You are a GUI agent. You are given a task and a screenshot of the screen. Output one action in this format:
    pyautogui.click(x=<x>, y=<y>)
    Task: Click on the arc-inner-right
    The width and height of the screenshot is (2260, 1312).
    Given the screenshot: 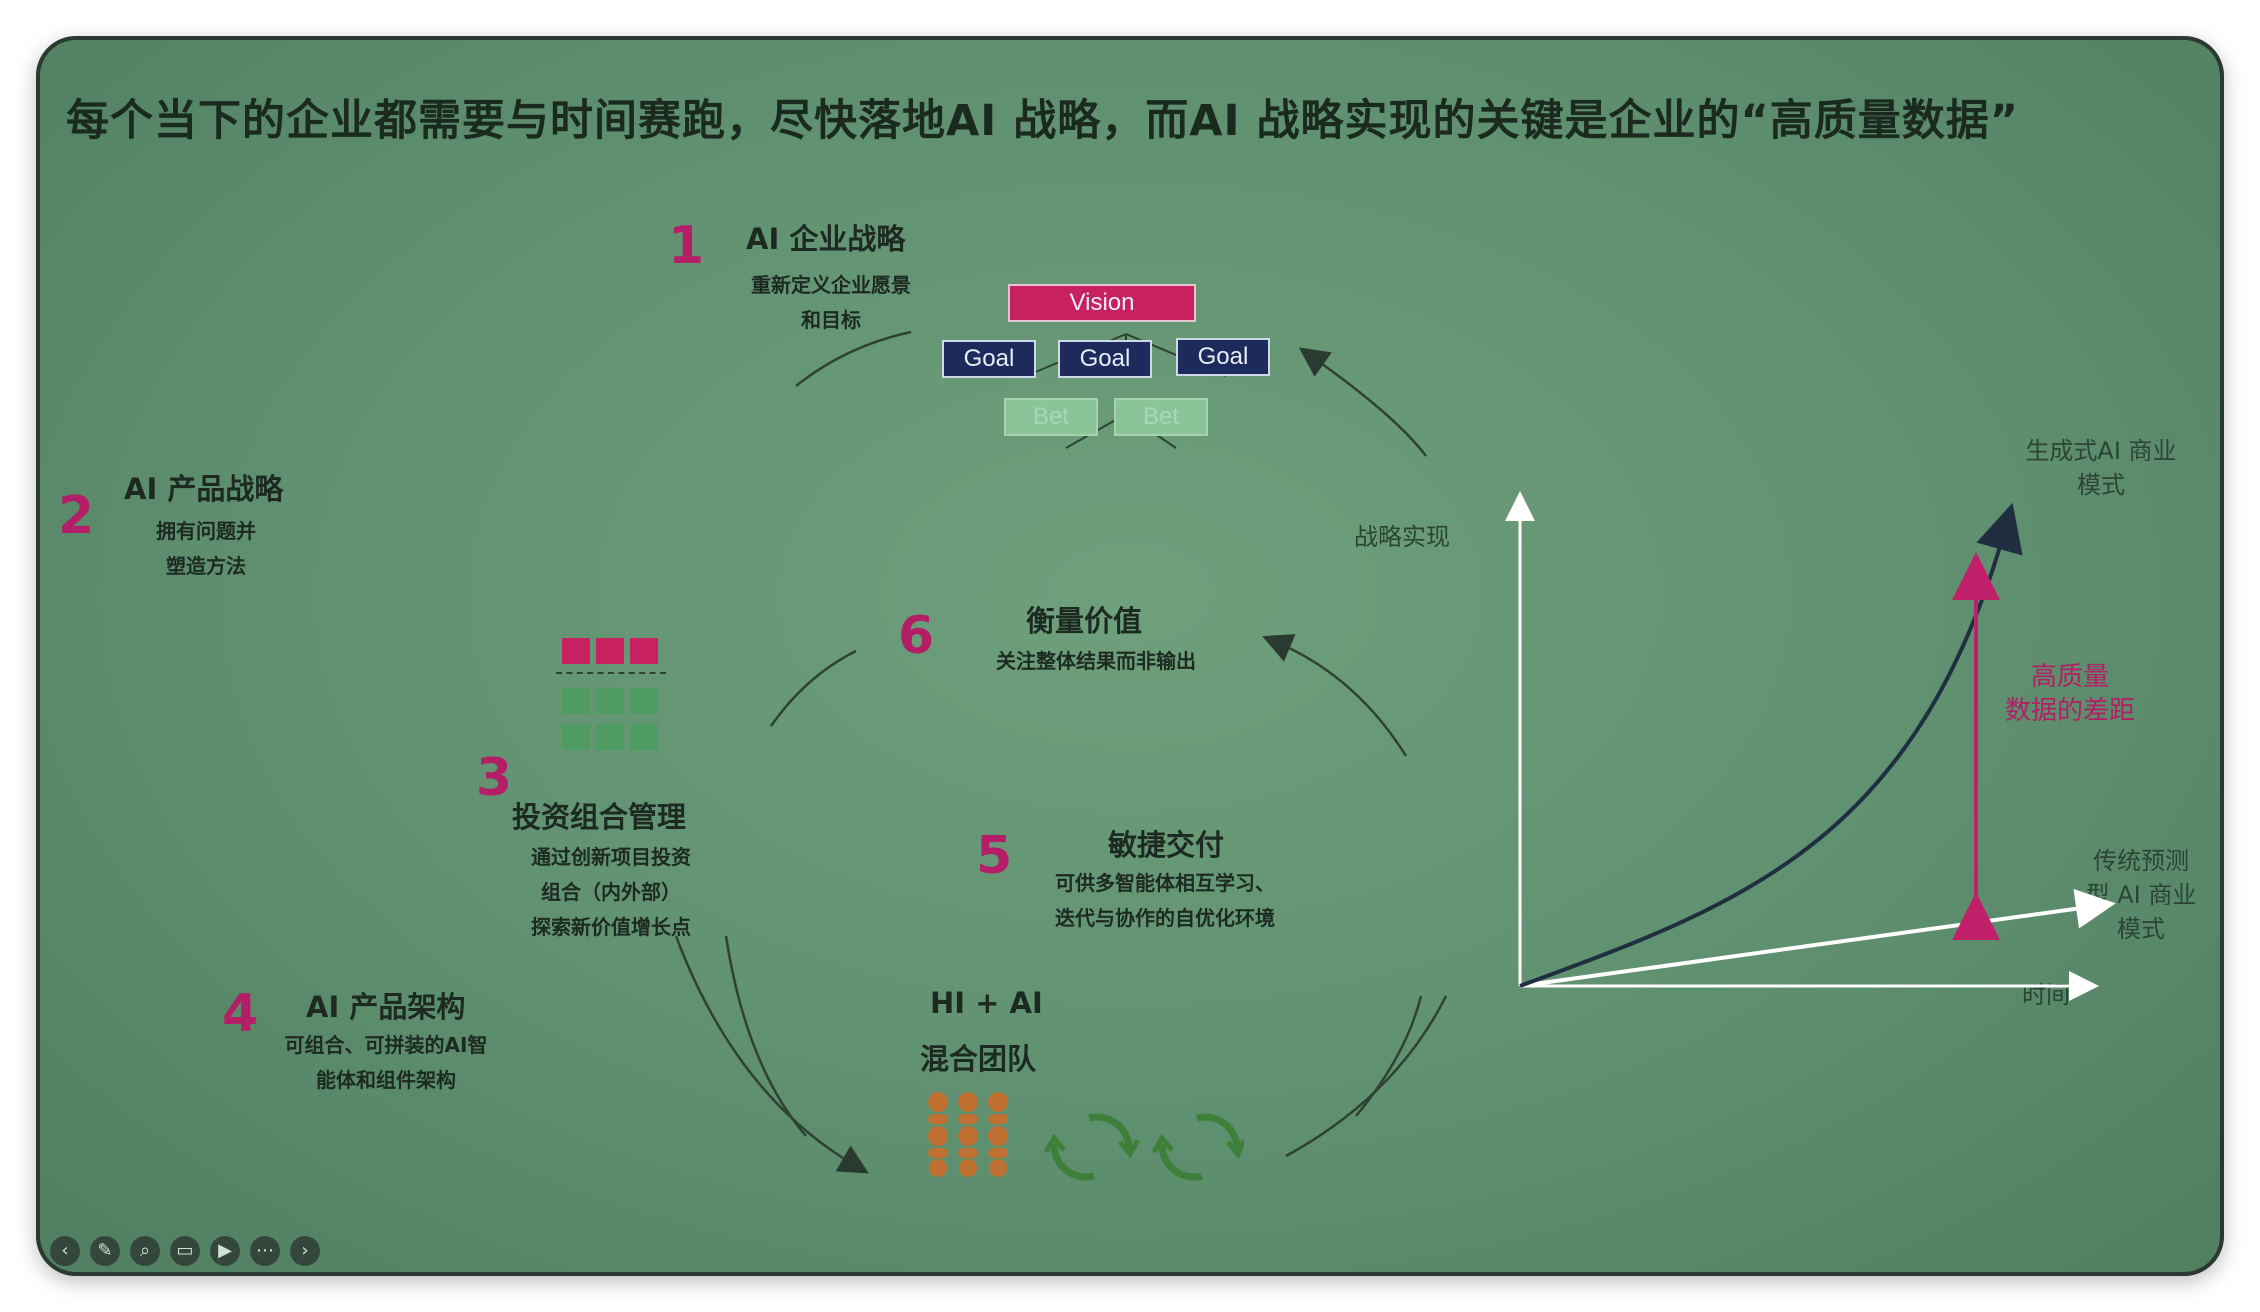 What is the action you would take?
    pyautogui.click(x=1335, y=695)
    